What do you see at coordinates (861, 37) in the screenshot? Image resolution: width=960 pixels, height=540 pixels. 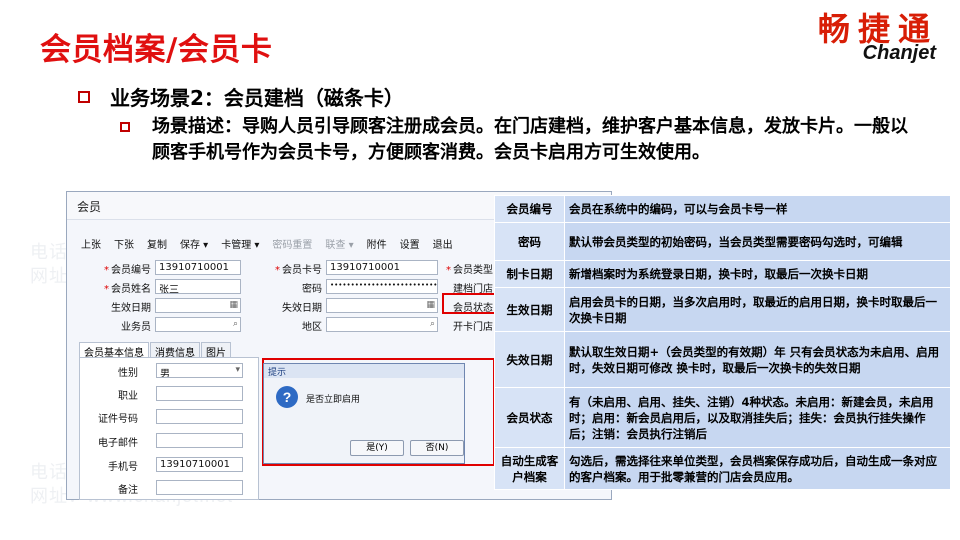 I see `chanjet-logo: 畅捷通 Chanjet` at bounding box center [861, 37].